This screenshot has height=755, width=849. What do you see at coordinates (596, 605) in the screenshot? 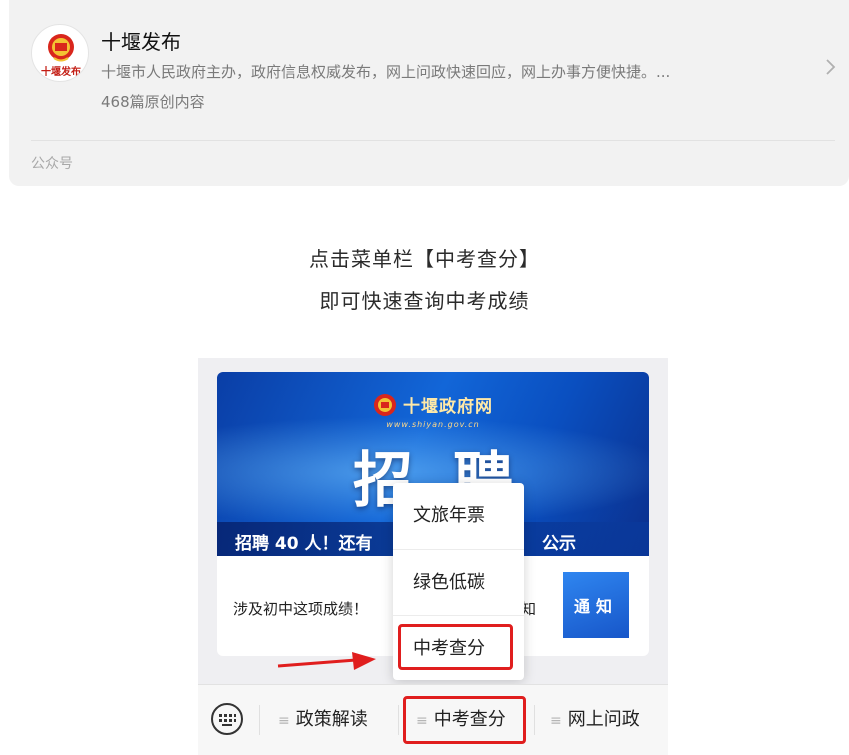
I see `news-thumbnail: 通知` at bounding box center [596, 605].